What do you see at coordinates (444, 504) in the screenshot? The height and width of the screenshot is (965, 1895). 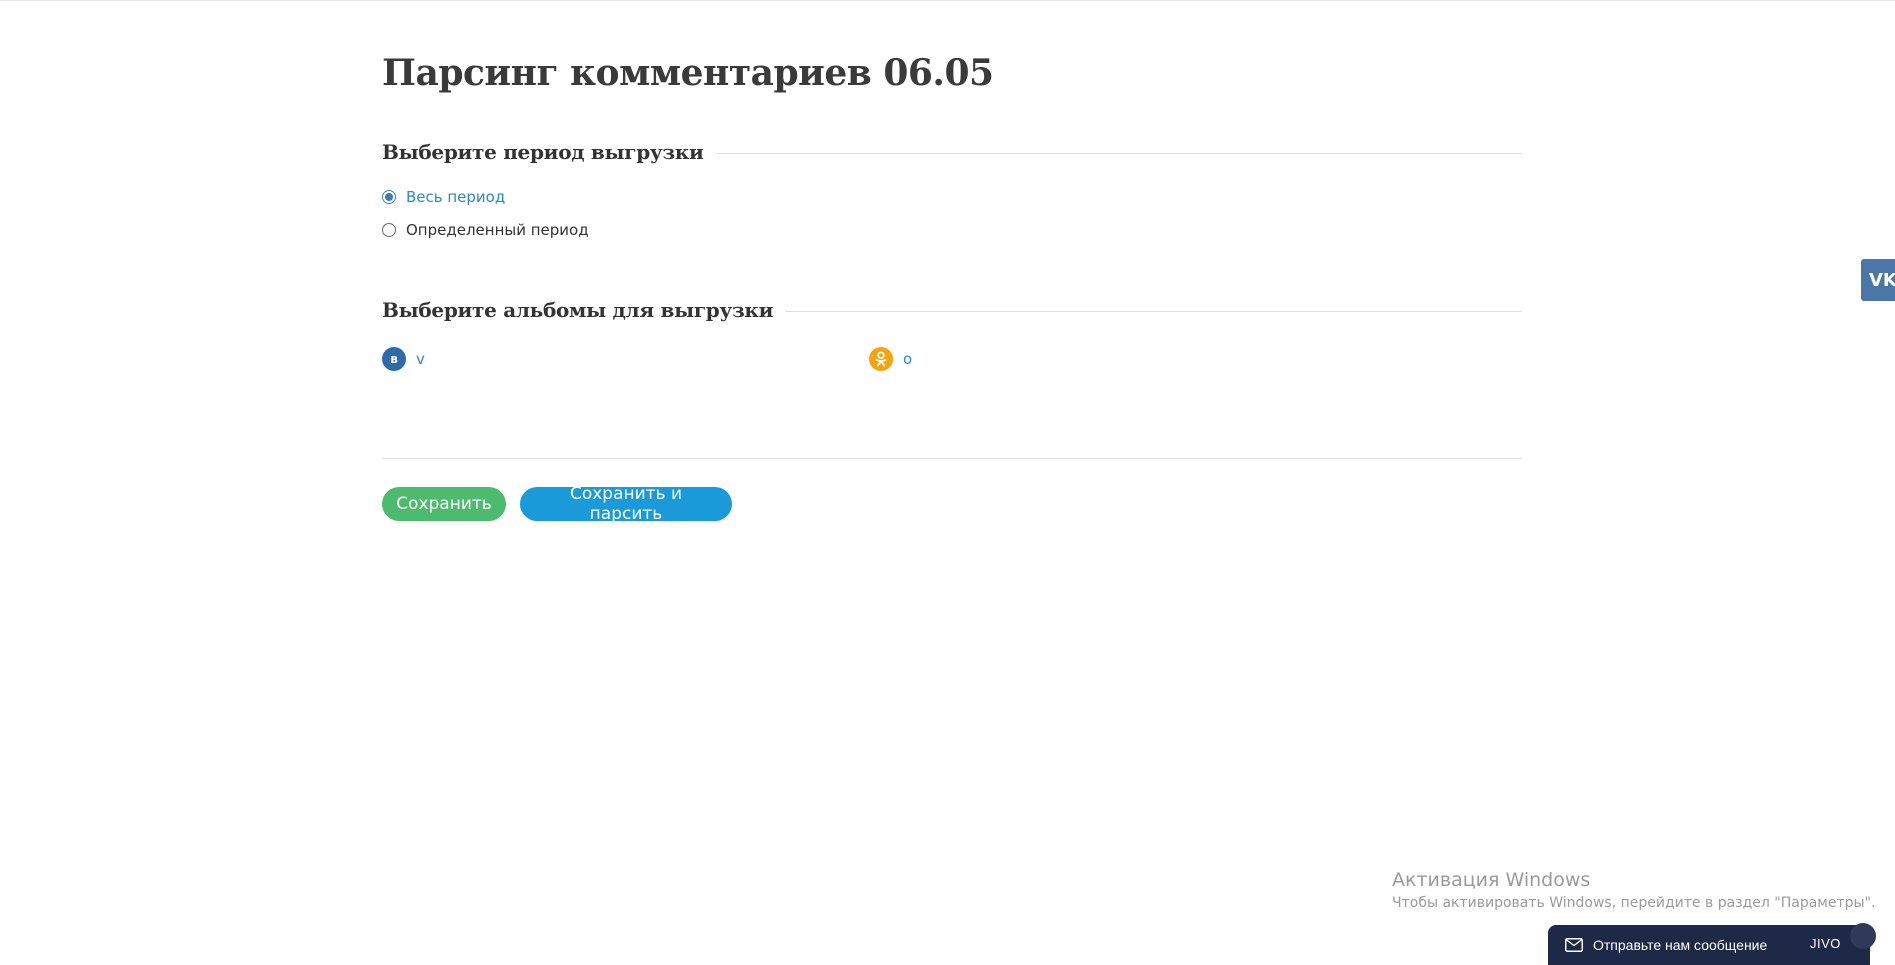 I see `save-button: Сохранить` at bounding box center [444, 504].